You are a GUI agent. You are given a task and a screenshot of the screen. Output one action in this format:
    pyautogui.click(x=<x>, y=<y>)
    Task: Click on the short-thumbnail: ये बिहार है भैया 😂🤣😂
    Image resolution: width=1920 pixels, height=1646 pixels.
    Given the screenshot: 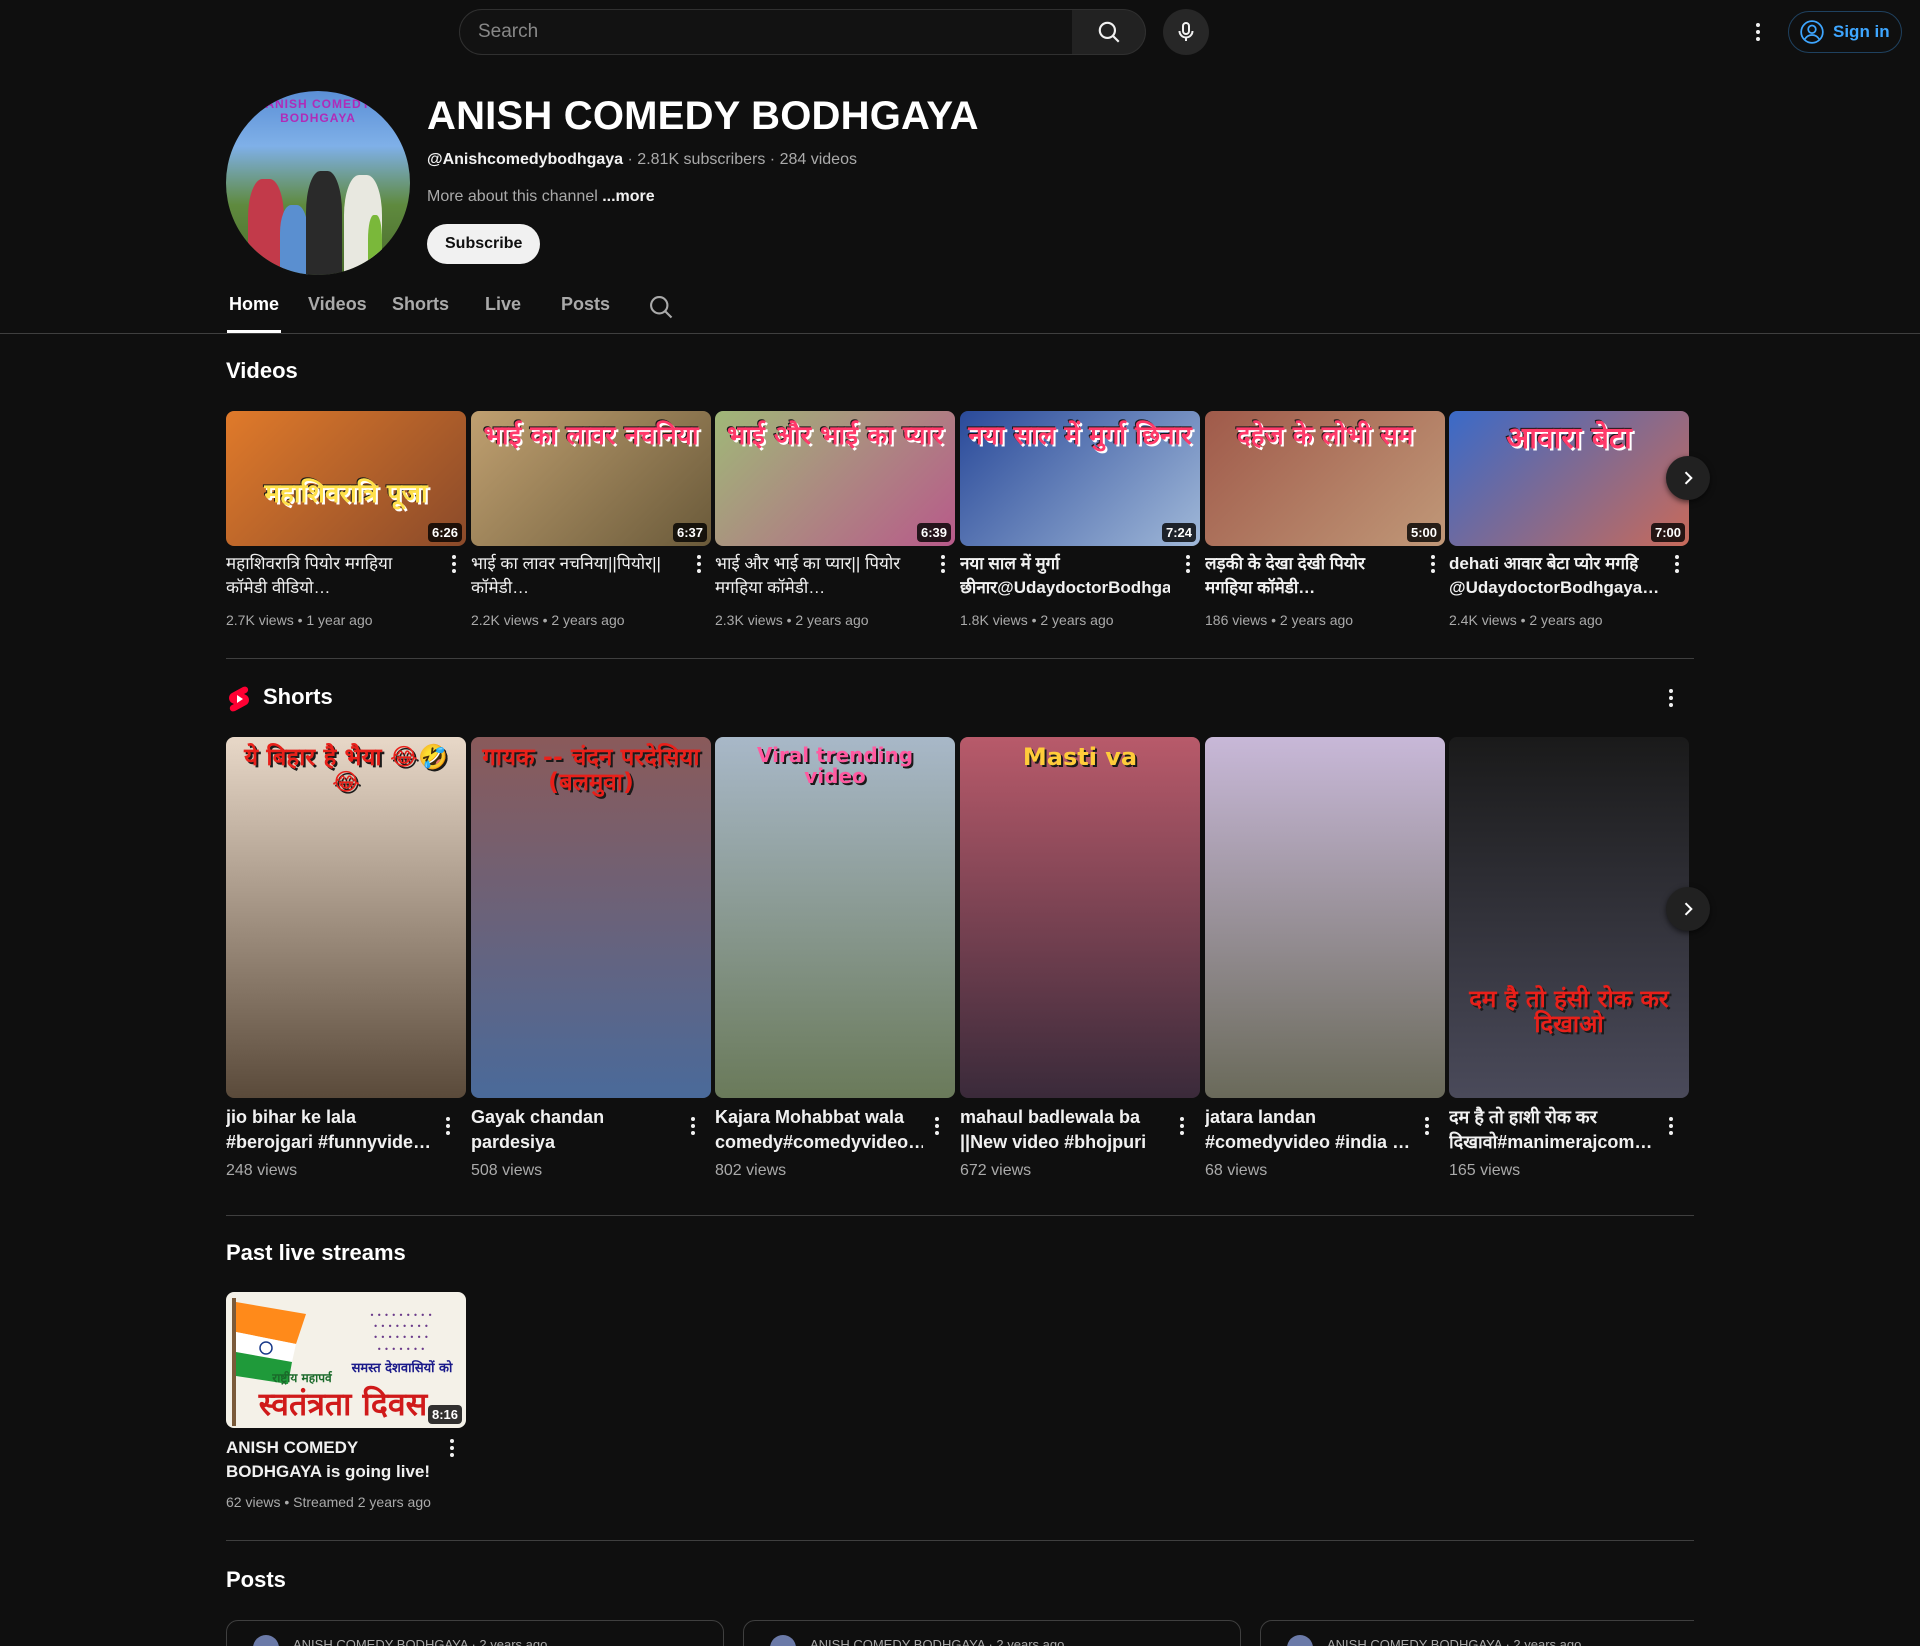 What is the action you would take?
    pyautogui.click(x=346, y=917)
    